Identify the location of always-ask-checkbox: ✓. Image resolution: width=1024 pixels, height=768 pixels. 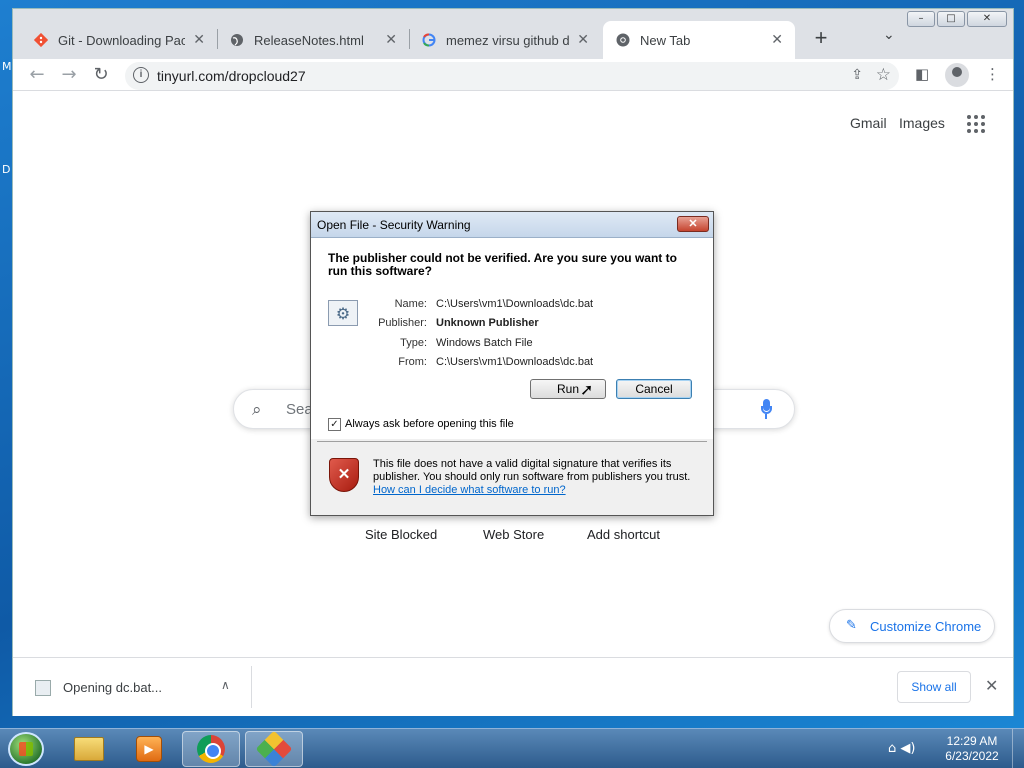
(334, 424).